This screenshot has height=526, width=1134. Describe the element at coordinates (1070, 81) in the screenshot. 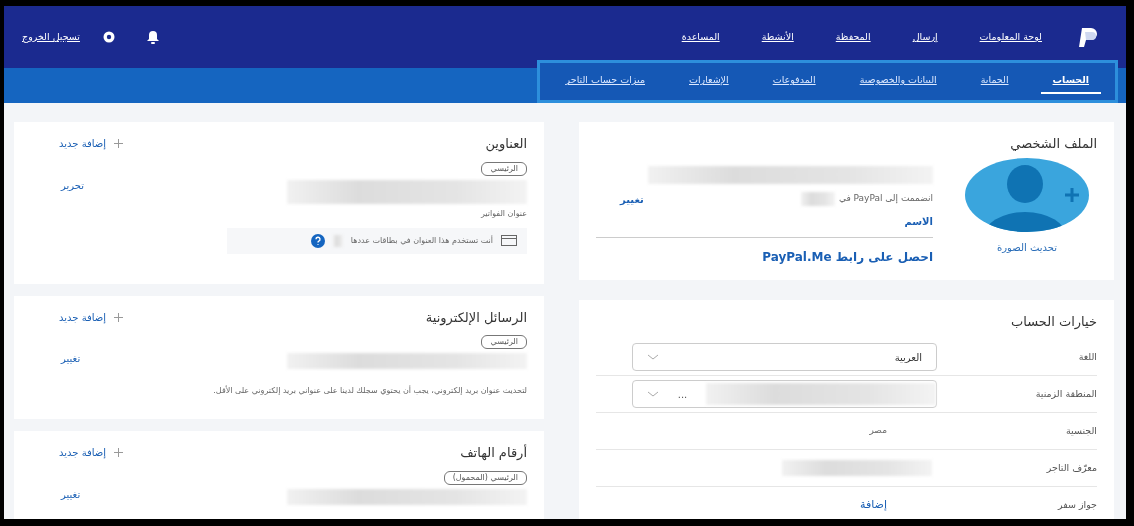

I see `nav-tab: الحساب` at that location.